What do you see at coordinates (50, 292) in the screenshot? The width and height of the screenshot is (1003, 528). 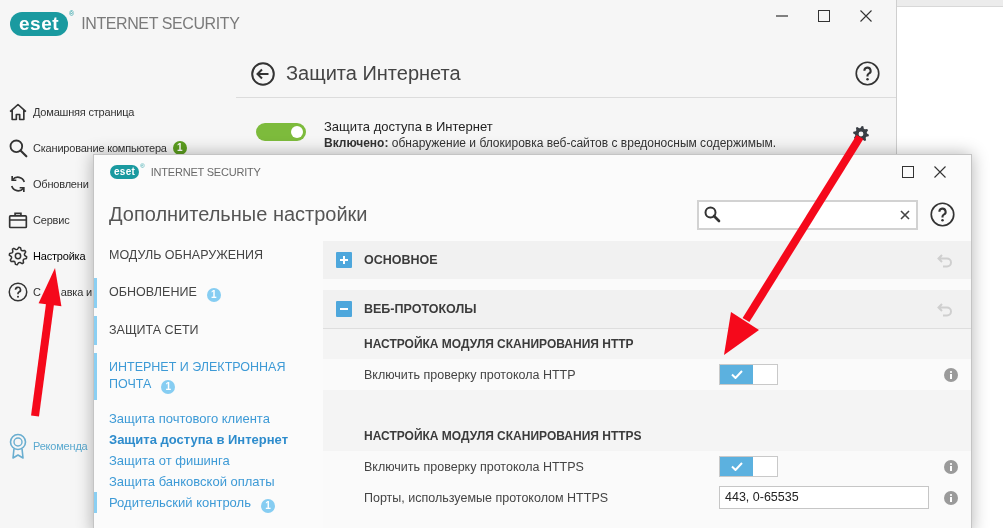 I see `sidebar-item: С авка и` at bounding box center [50, 292].